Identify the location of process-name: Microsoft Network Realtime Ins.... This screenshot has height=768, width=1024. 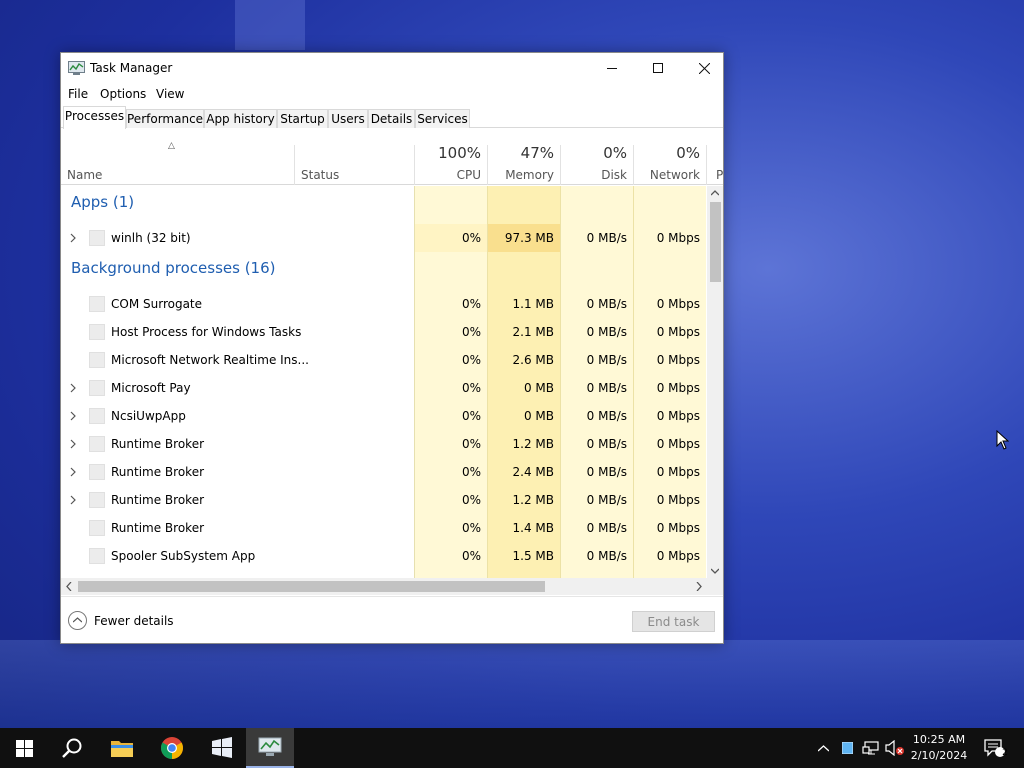
(210, 360).